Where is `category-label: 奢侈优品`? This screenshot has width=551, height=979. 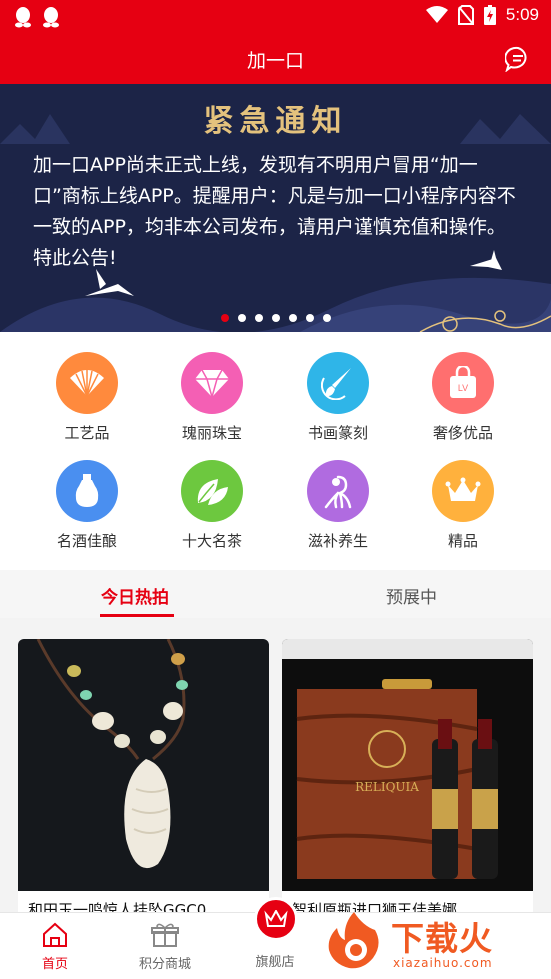 category-label: 奢侈优品 is located at coordinates (462, 433).